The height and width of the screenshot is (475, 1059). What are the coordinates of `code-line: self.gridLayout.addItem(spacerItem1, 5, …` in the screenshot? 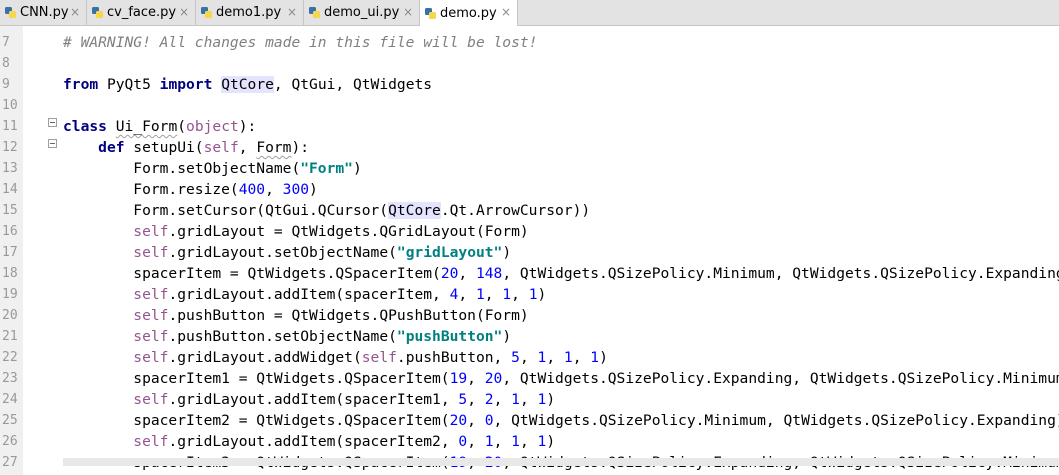 It's located at (309, 399).